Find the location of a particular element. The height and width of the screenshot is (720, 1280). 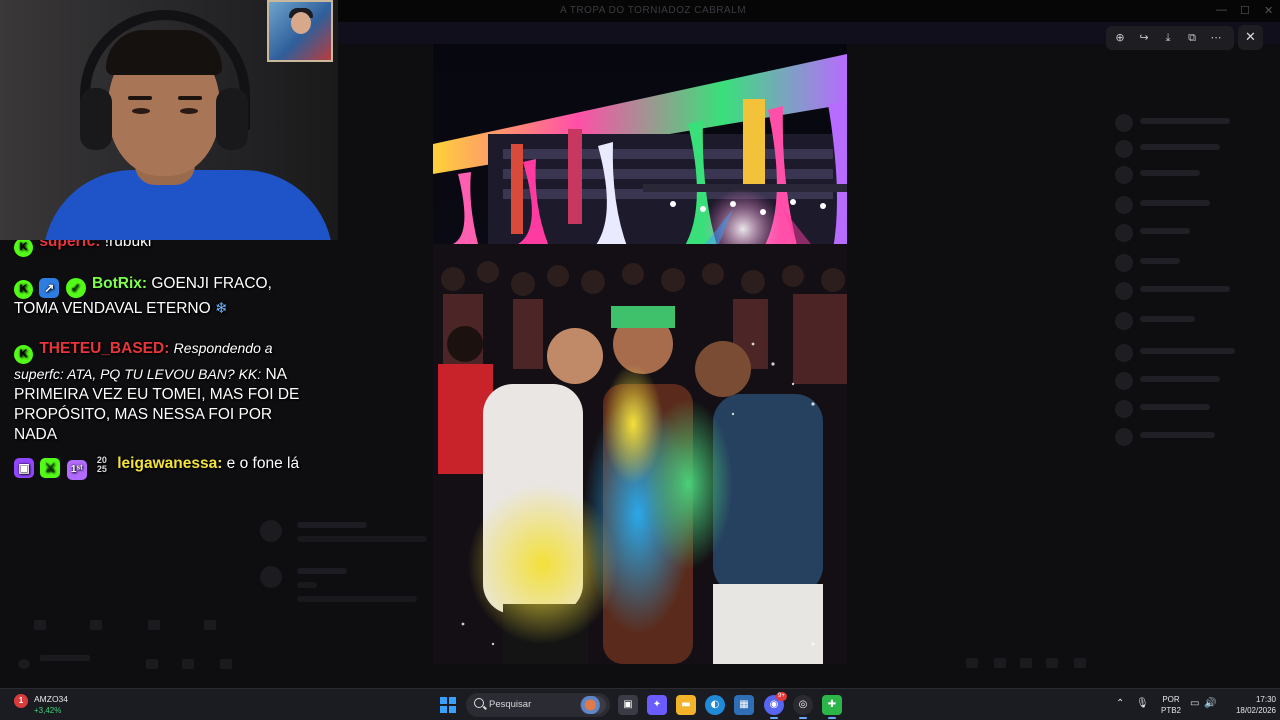

chat-text: e o fone lá is located at coordinates (263, 463).